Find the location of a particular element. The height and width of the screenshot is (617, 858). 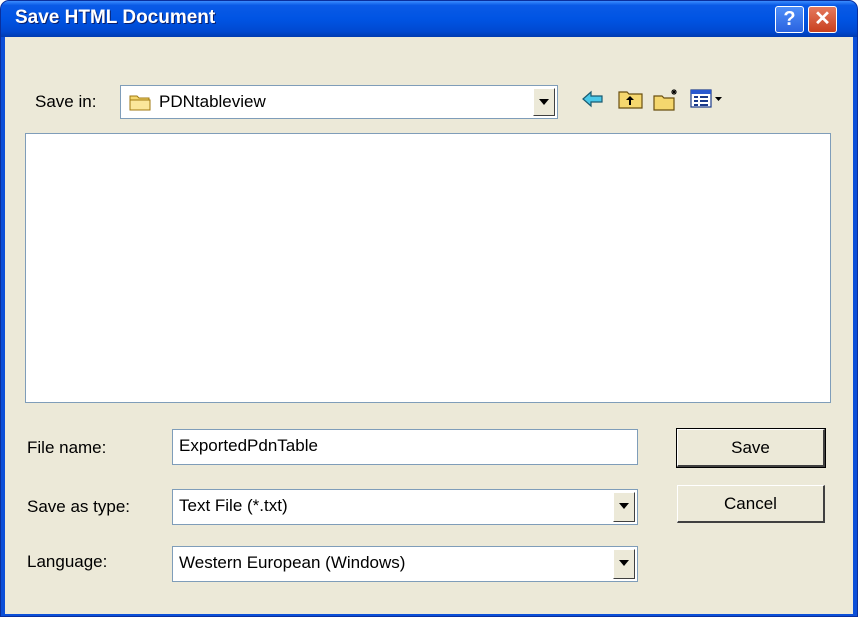

save-in-value: PDNtableview is located at coordinates (212, 101).